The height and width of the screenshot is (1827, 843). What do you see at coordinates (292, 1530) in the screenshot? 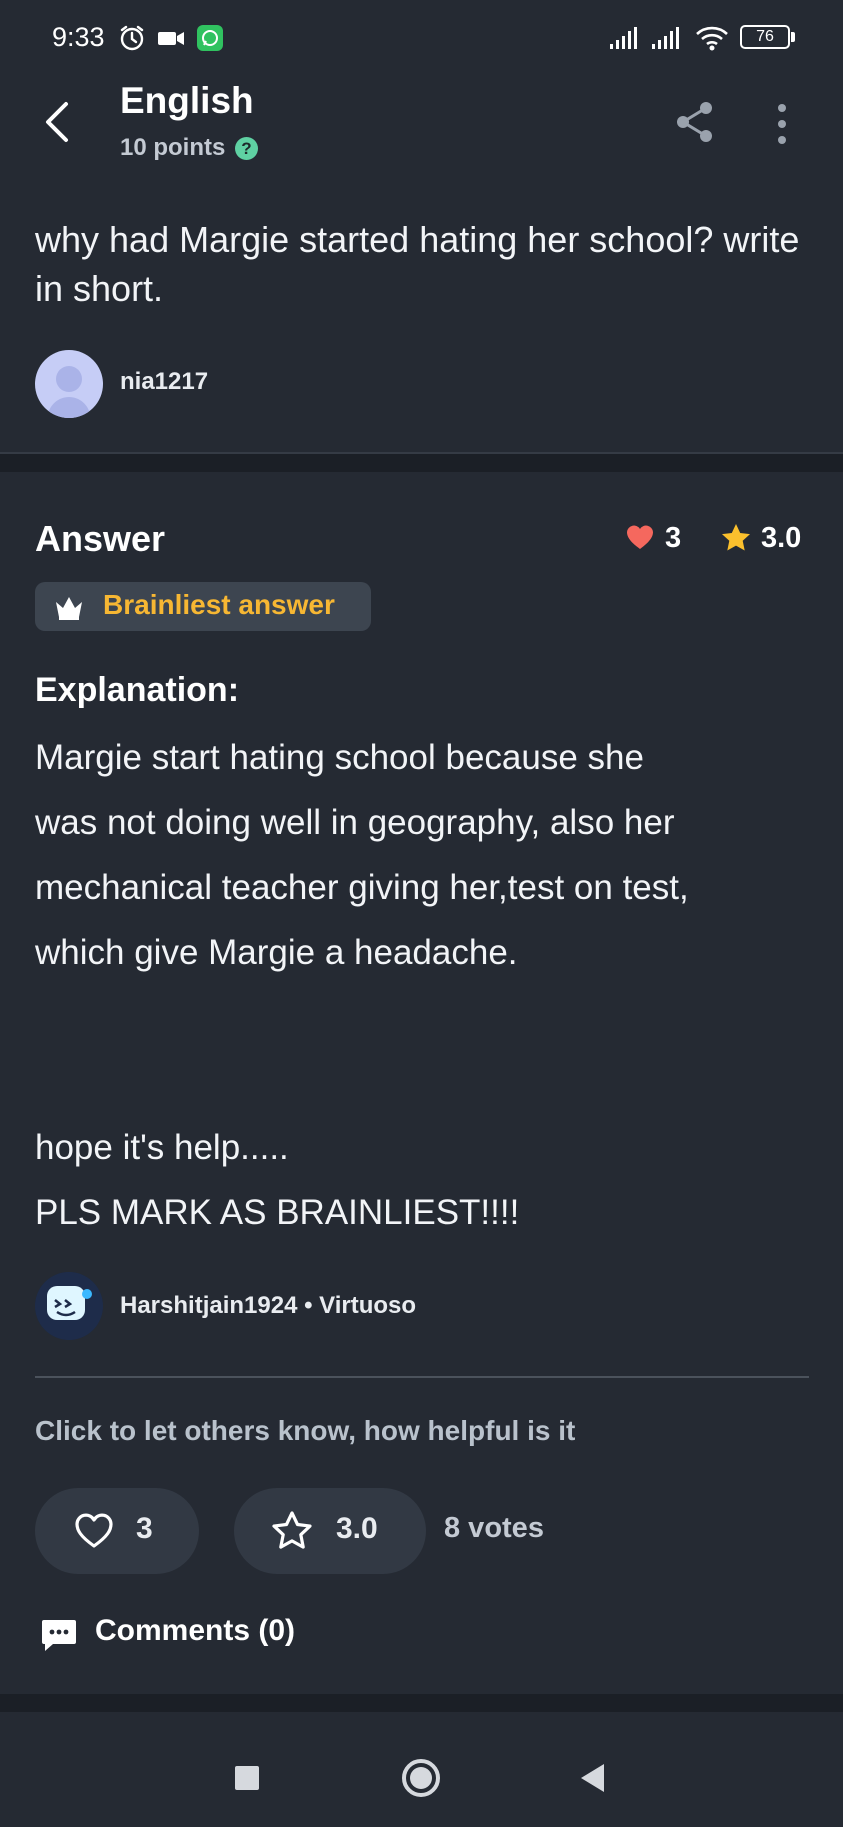
I see `star-outline-icon` at bounding box center [292, 1530].